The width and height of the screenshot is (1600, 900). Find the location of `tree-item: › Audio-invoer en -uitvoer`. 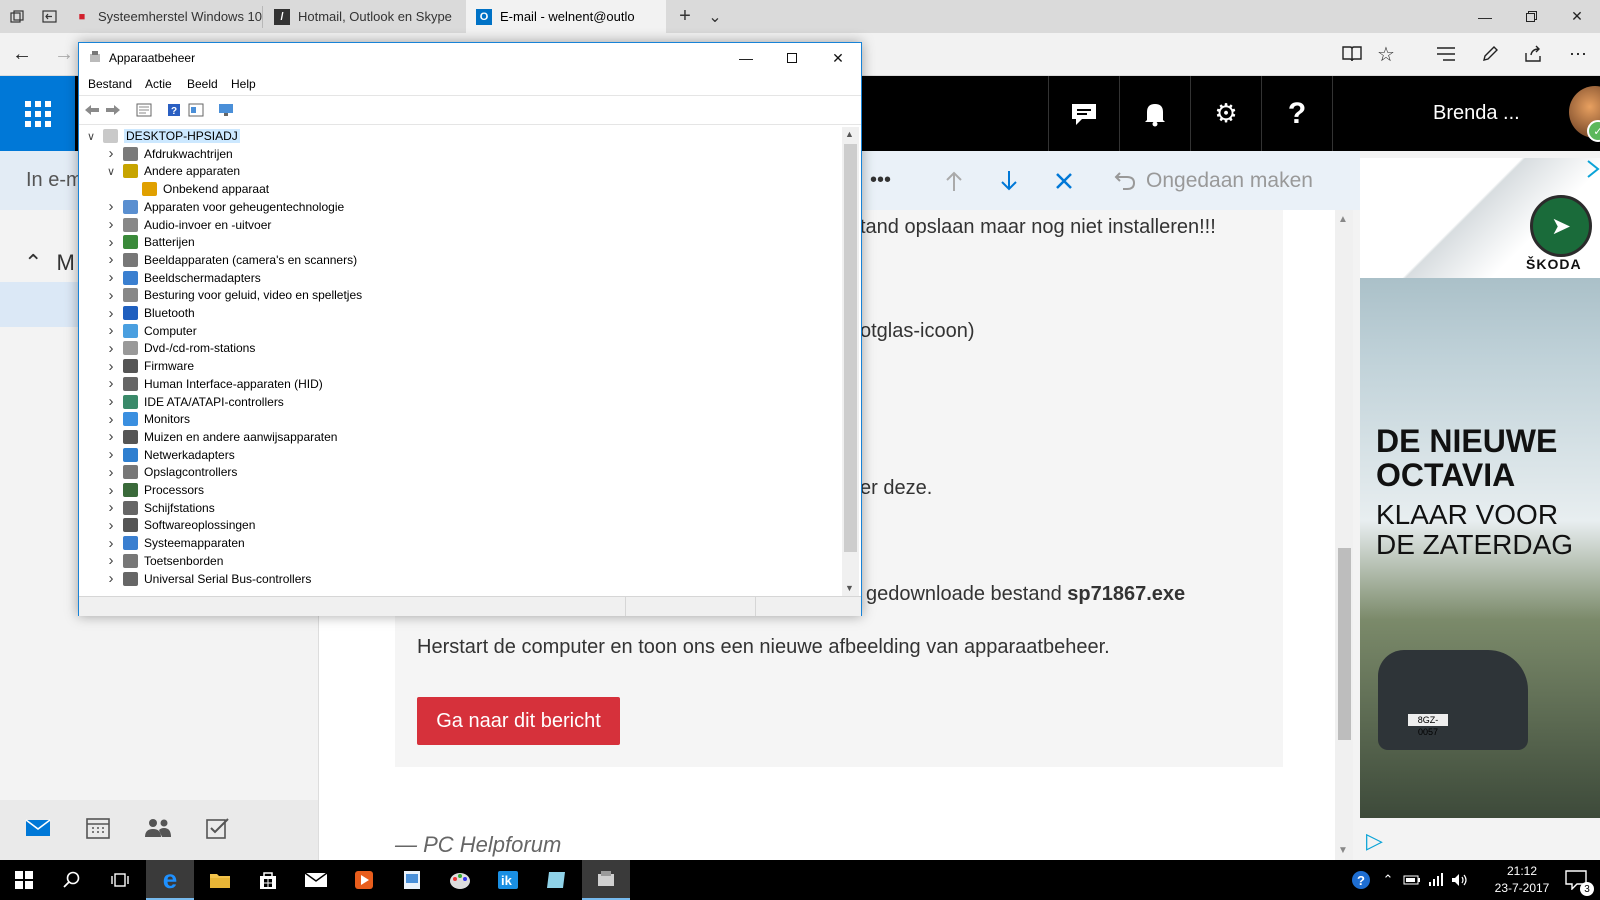

tree-item: › Audio-invoer en -uitvoer is located at coordinates (188, 225).